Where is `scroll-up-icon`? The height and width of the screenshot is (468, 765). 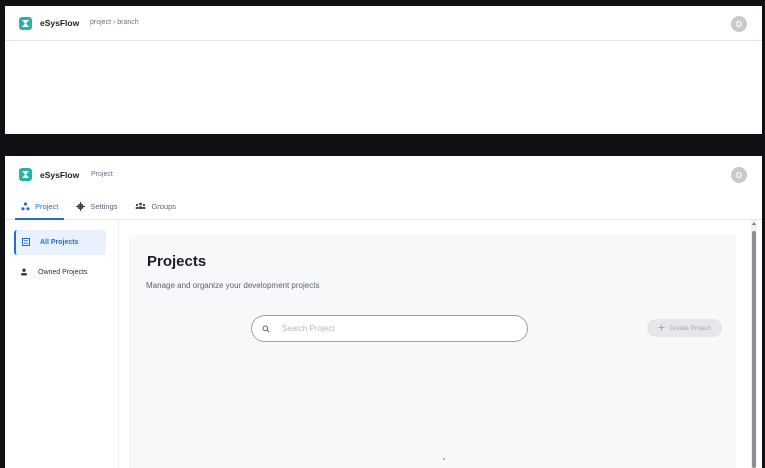
scroll-up-icon is located at coordinates (754, 223).